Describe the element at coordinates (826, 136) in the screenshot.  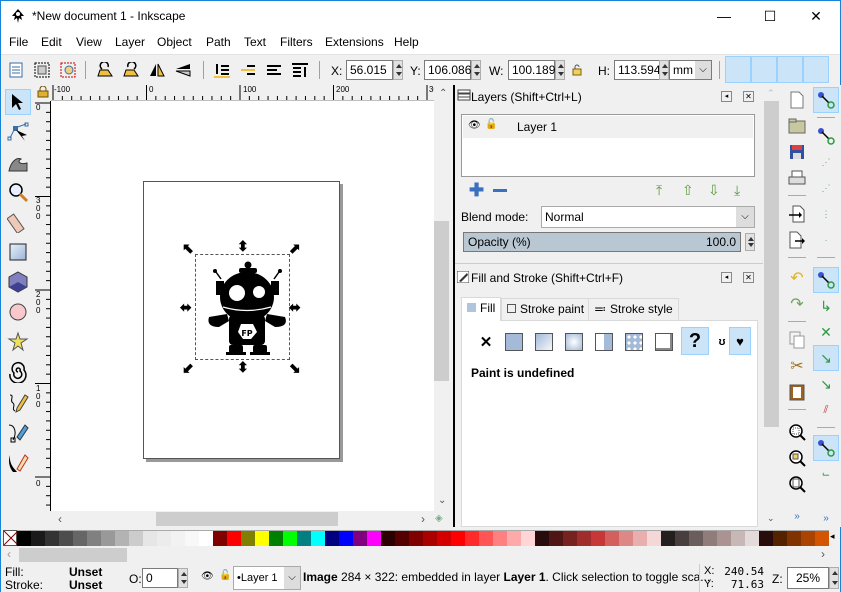
I see `snap-bbox-button` at that location.